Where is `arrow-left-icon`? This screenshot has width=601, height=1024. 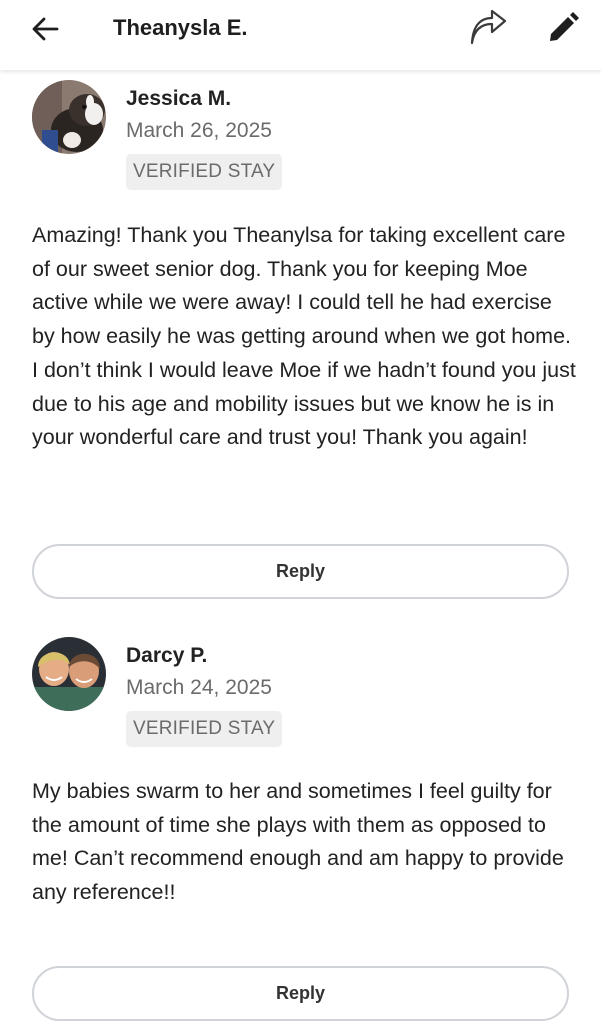 arrow-left-icon is located at coordinates (45, 29).